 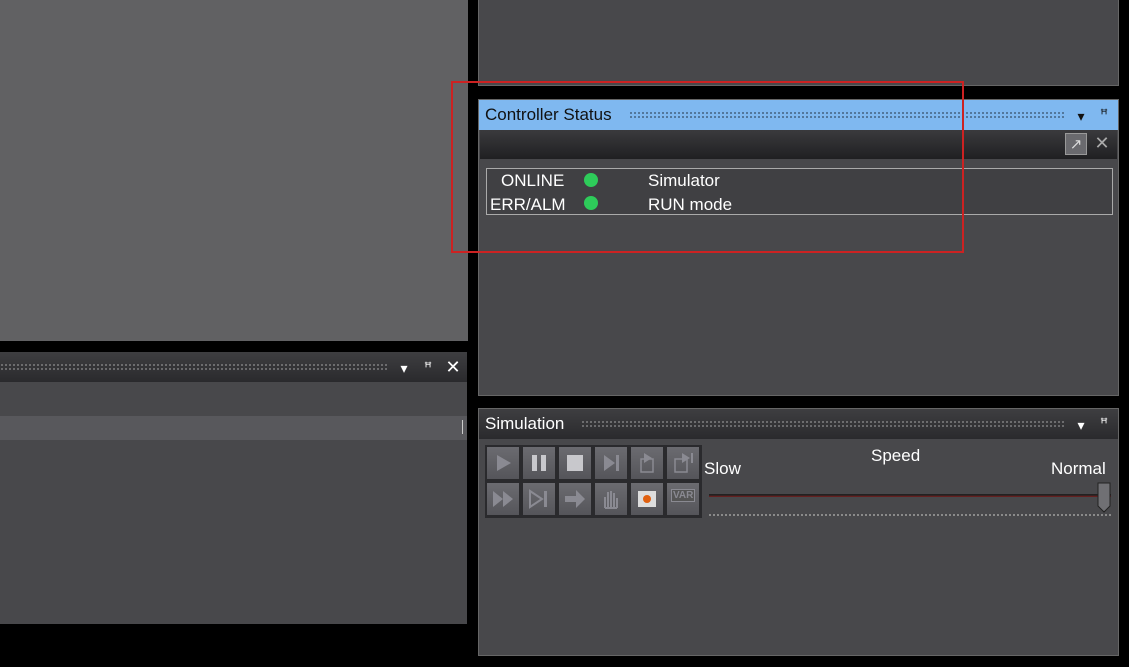 I want to click on pause-icon, so click(x=539, y=463).